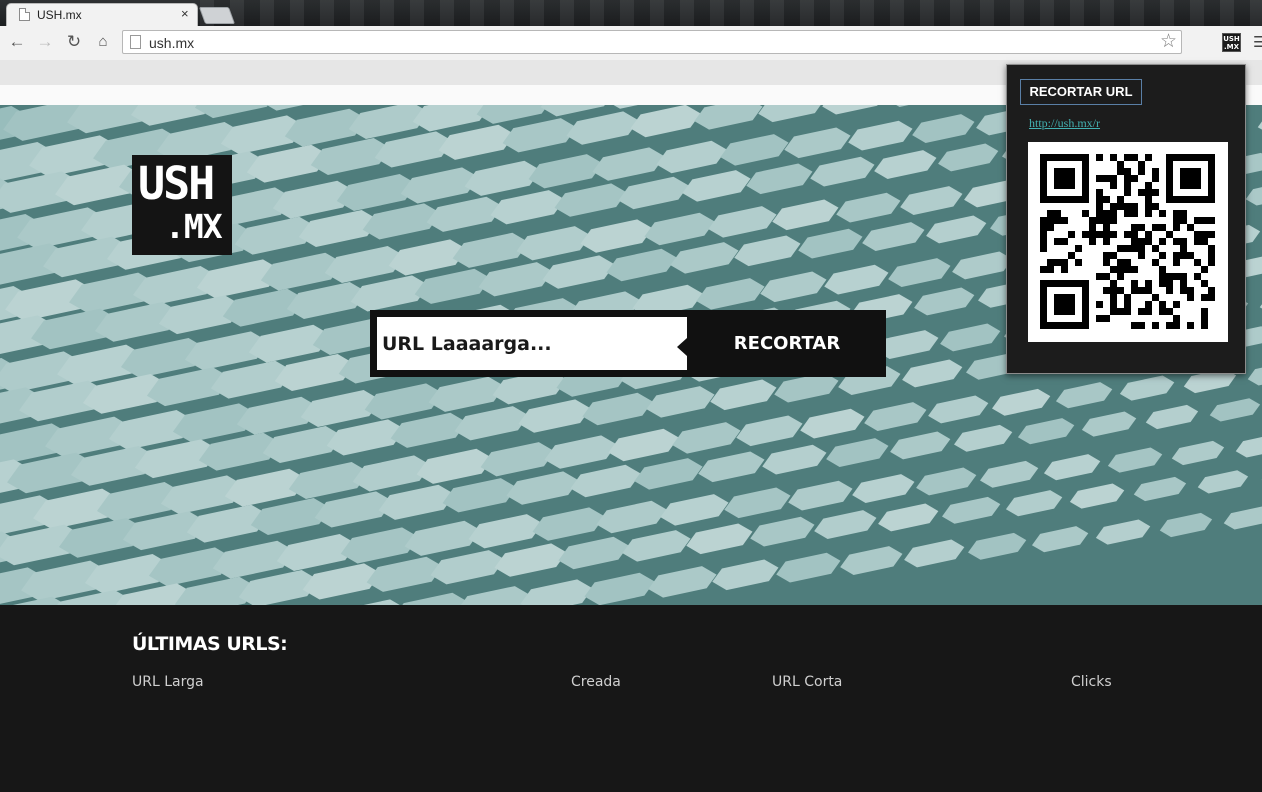  Describe the element at coordinates (176, 183) in the screenshot. I see `logo-line1: USH` at that location.